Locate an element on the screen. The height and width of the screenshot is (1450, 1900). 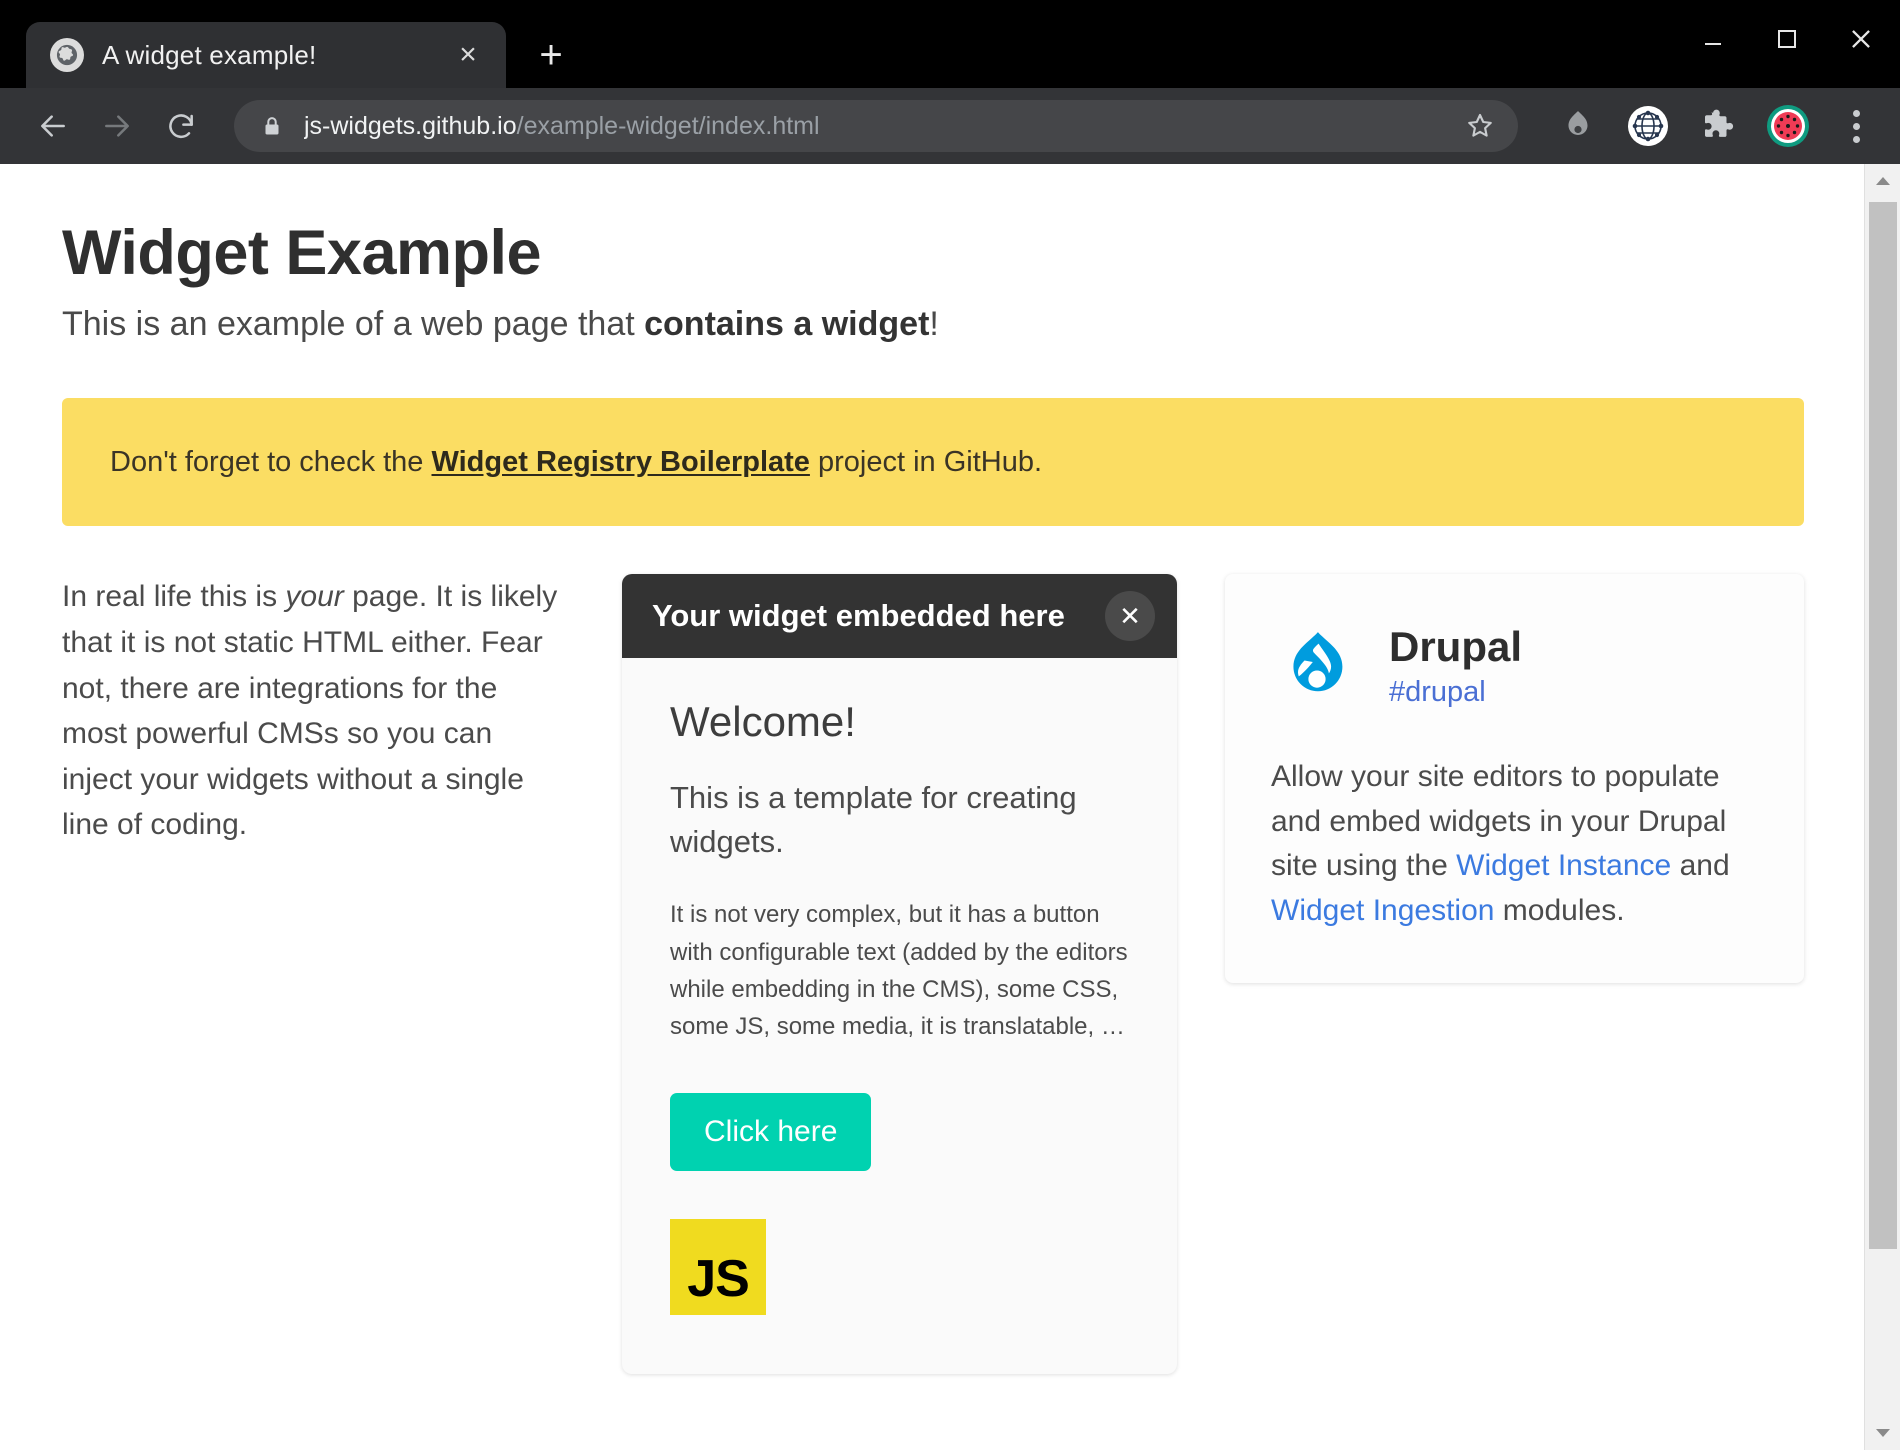
alert-text-post: project in GitHub. is located at coordinates (926, 461).